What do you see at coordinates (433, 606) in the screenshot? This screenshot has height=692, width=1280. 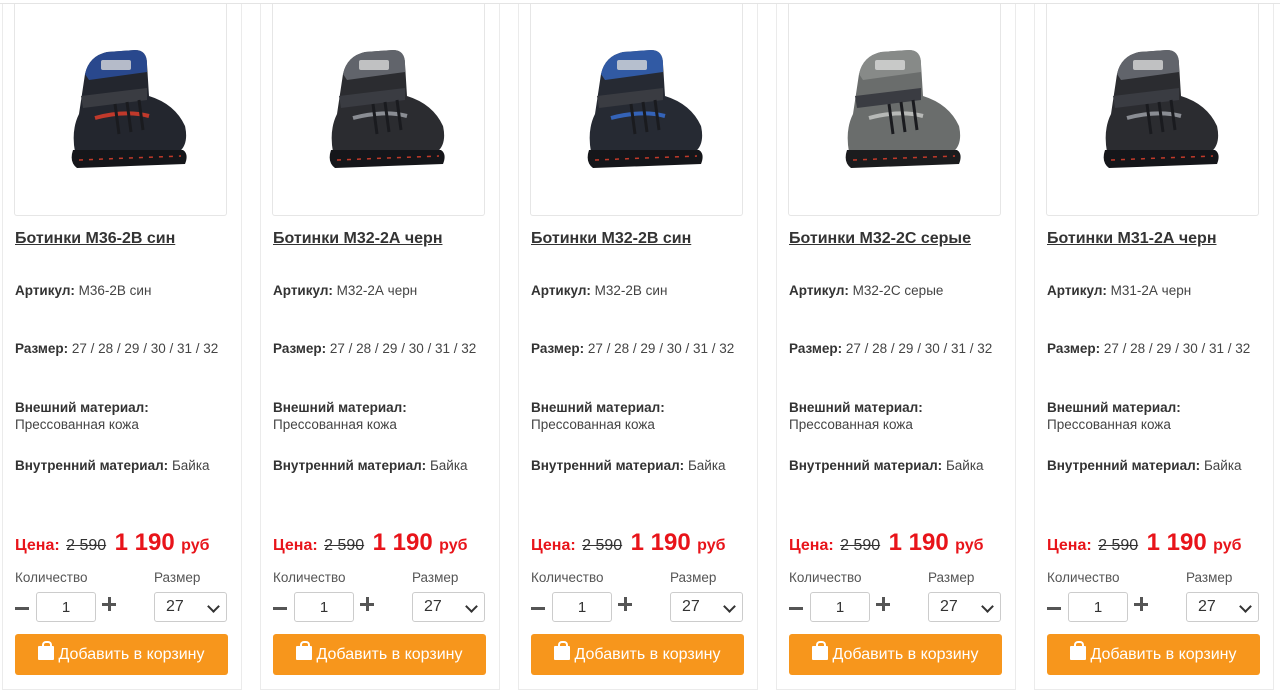 I see `size-select-value: 27` at bounding box center [433, 606].